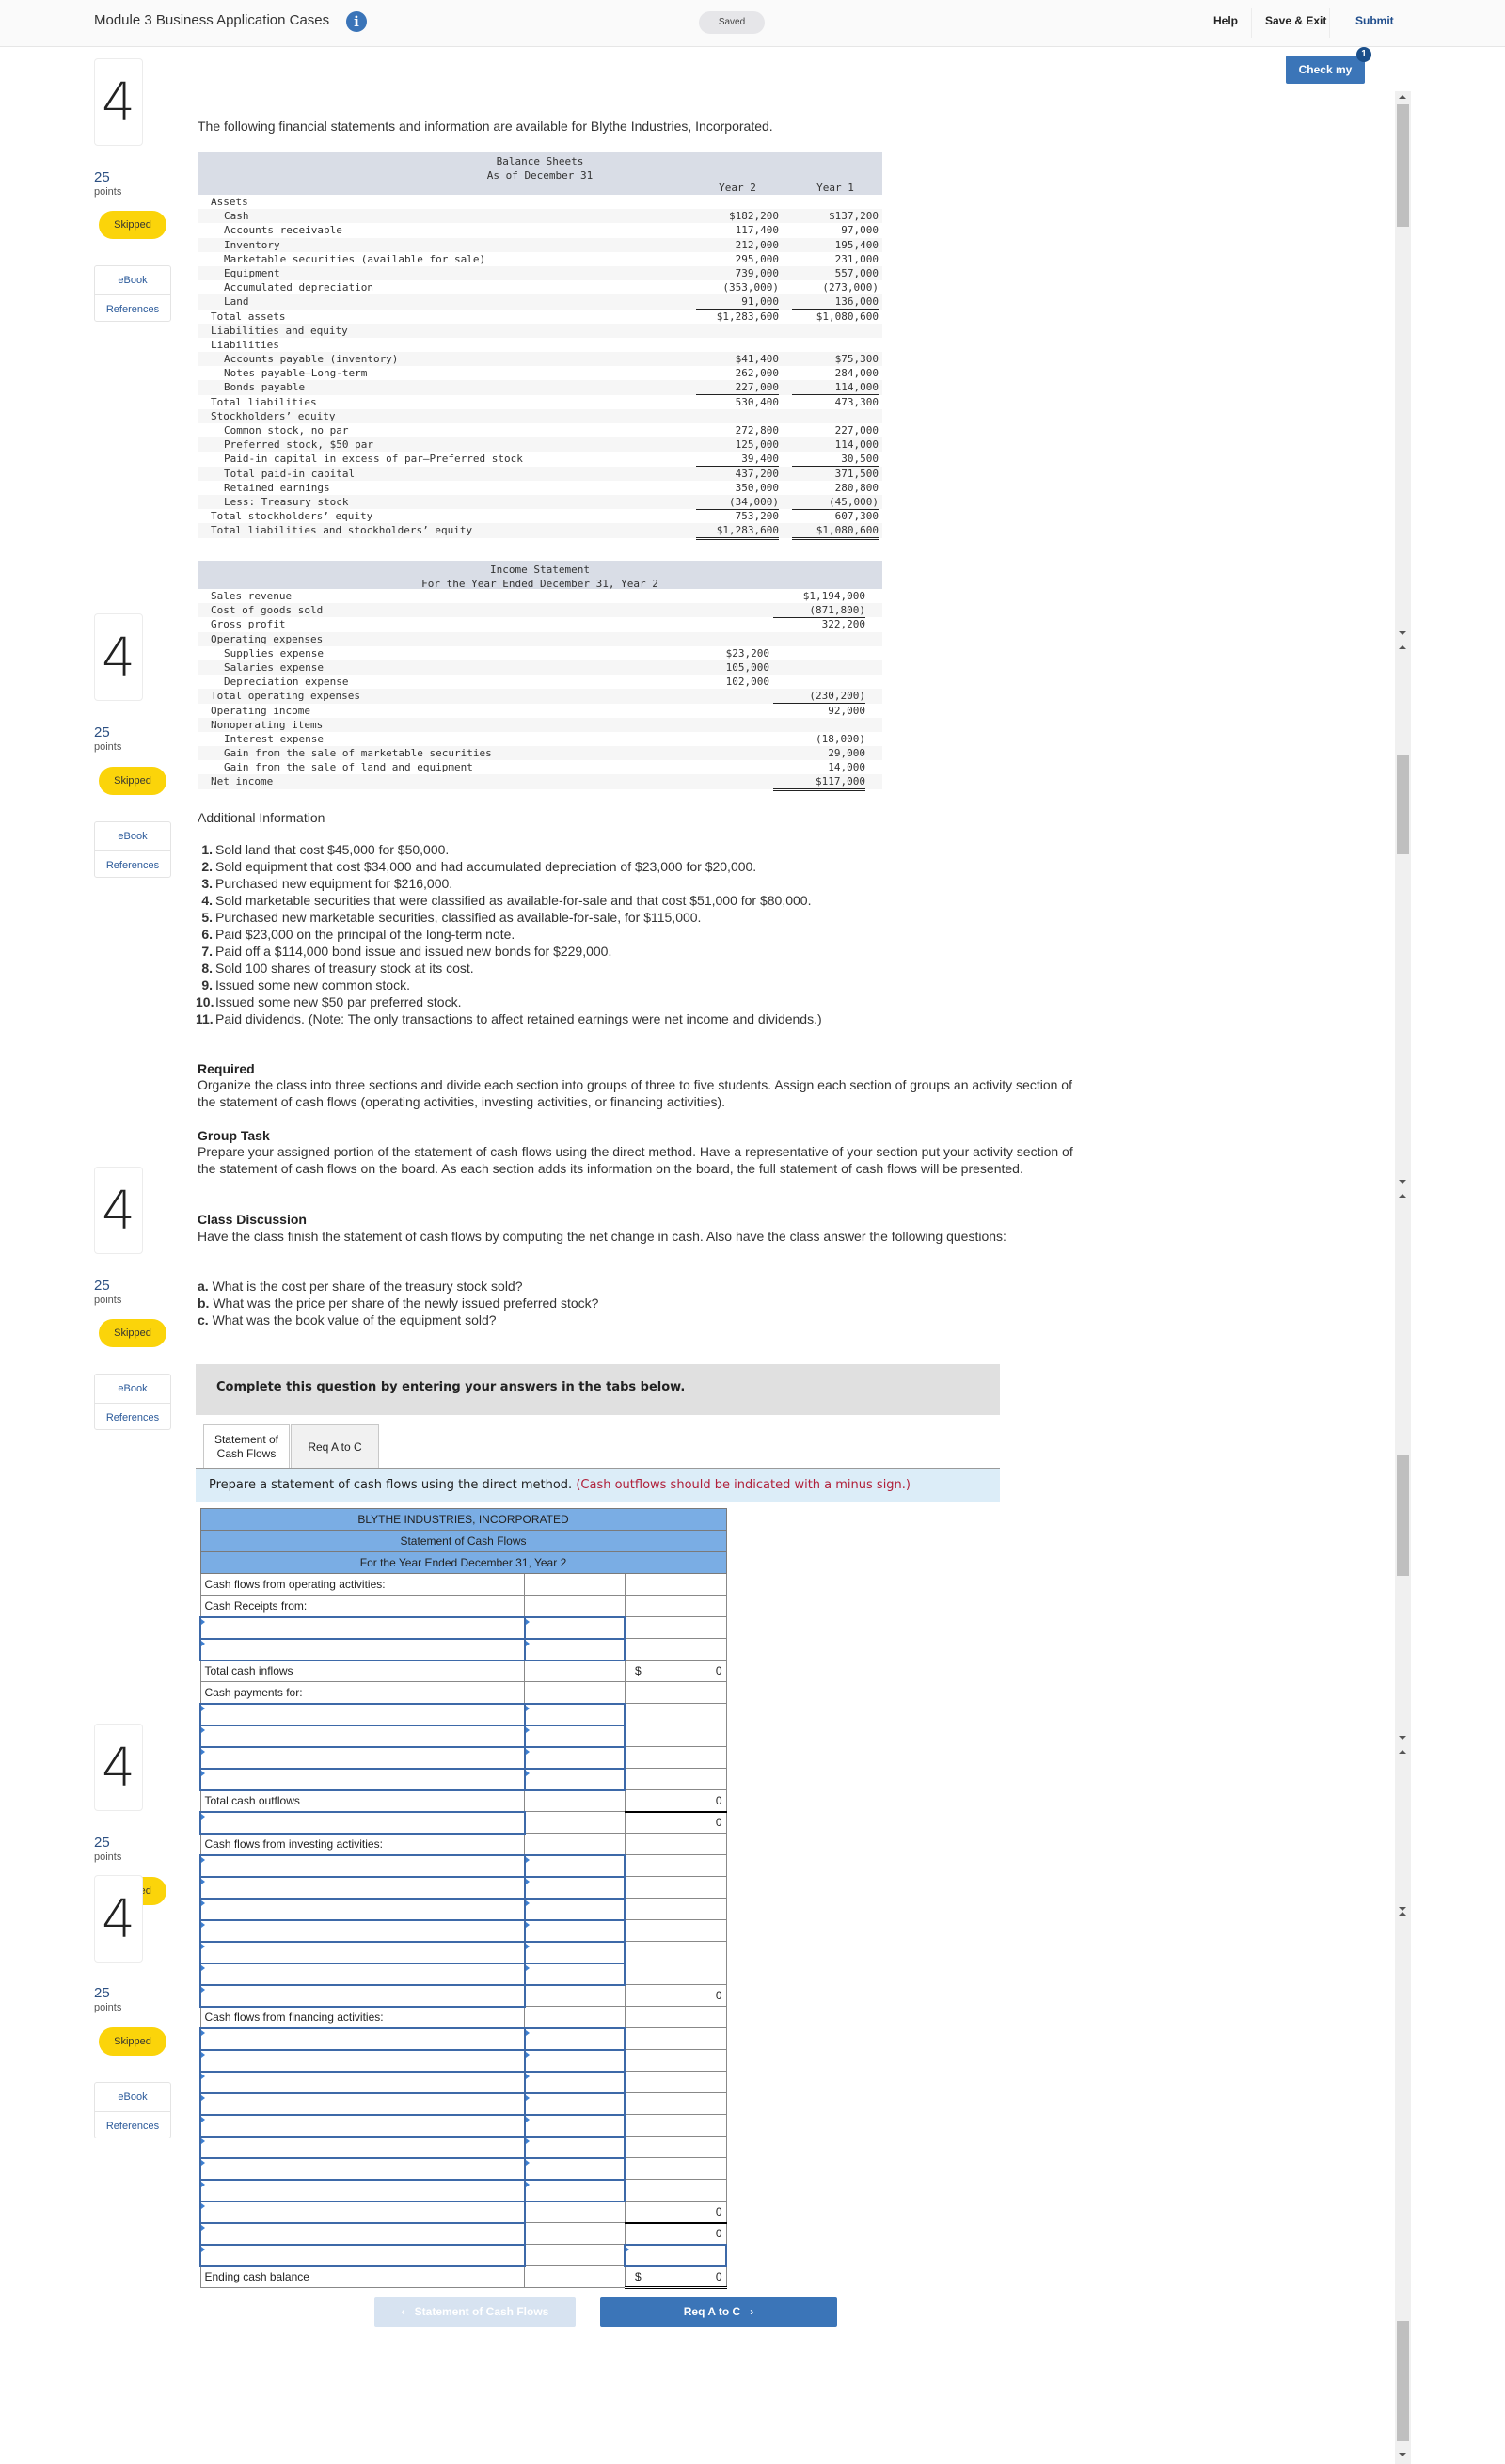 Image resolution: width=1505 pixels, height=2464 pixels. I want to click on beginning-balance-amount, so click(676, 2255).